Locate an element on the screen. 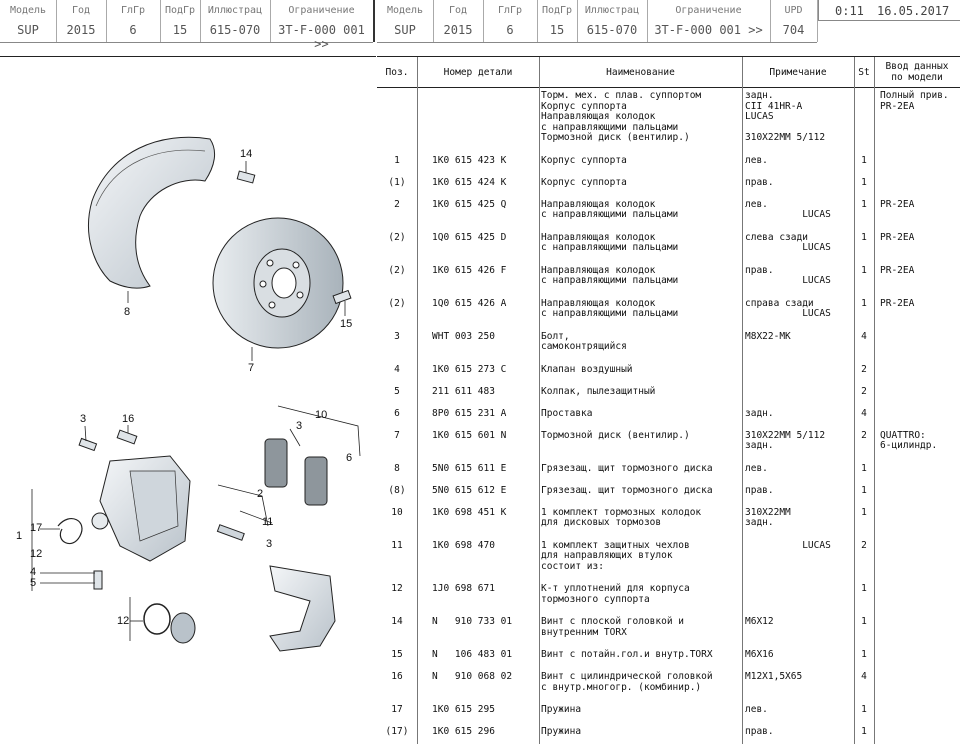 The width and height of the screenshot is (960, 748). cell-part: 1Q0 615 425 D is located at coordinates (469, 237).